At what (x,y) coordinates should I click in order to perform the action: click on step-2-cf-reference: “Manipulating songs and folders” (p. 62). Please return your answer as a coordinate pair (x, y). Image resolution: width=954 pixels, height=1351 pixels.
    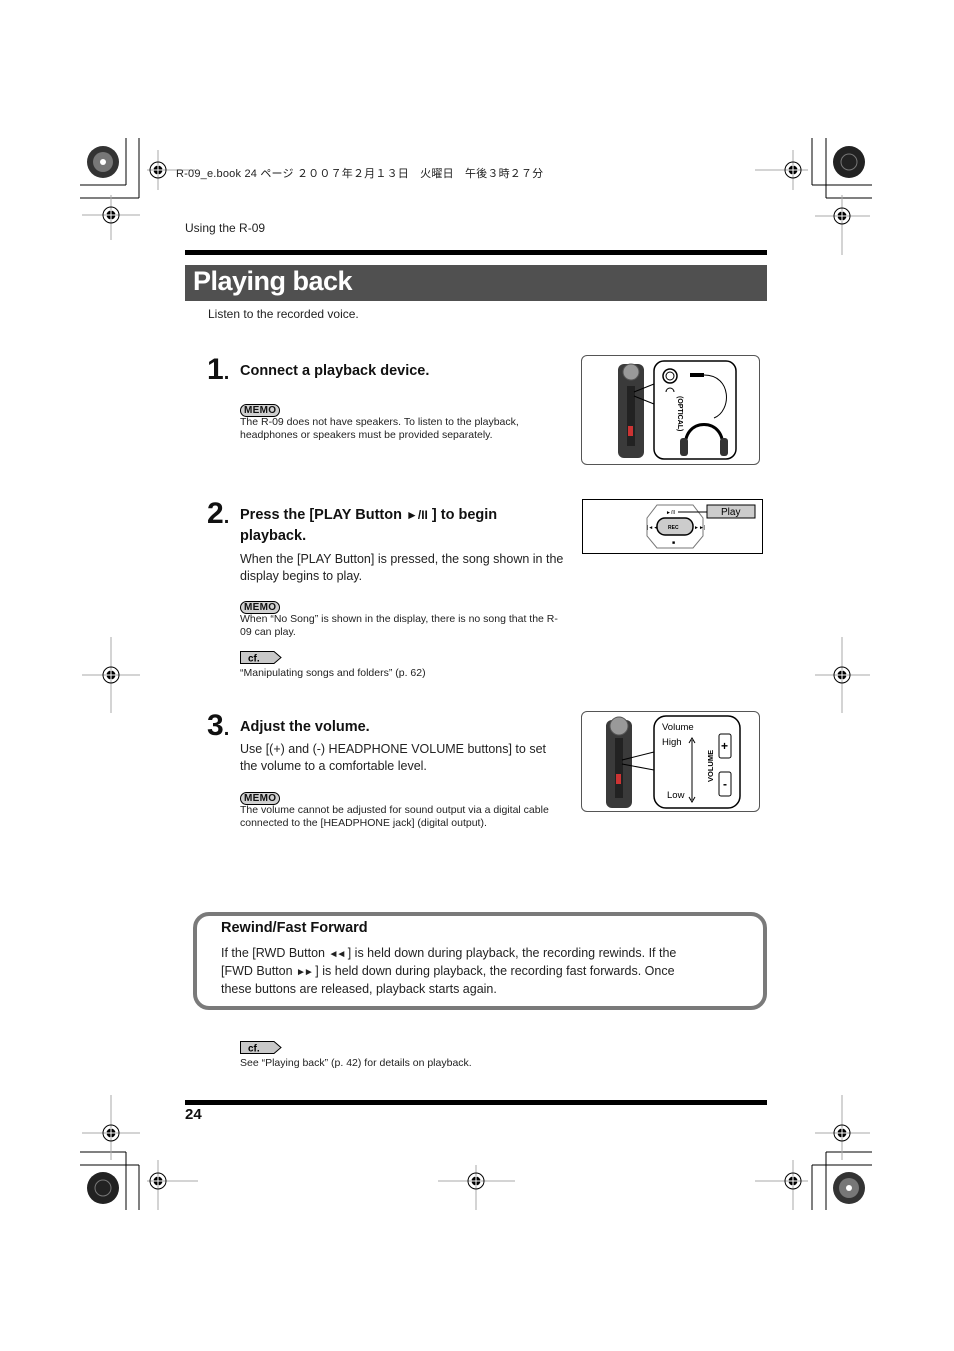
    Looking at the image, I should click on (333, 673).